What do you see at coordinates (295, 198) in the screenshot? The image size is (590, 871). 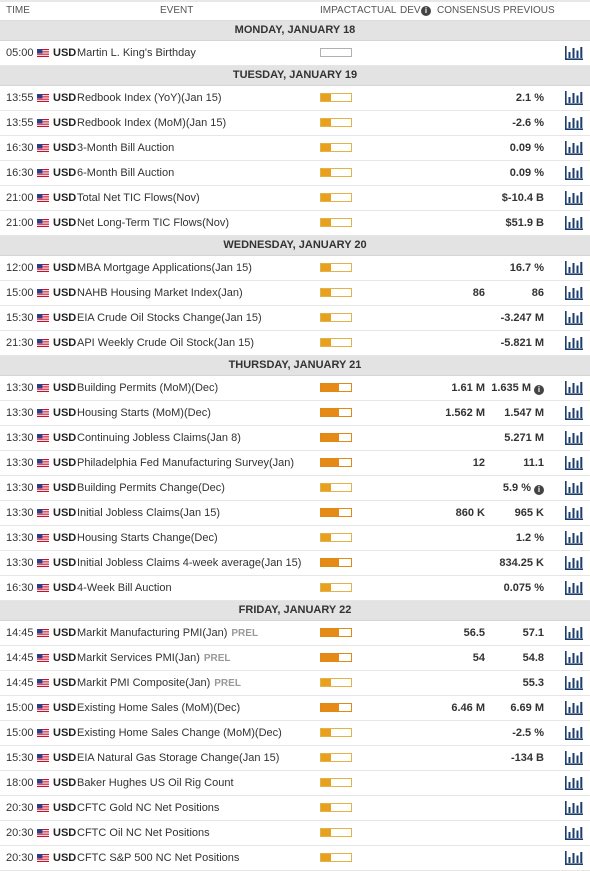 I see `event-row: 21:00 USD Total Net TIC Flows(Nov) $-10.4 B` at bounding box center [295, 198].